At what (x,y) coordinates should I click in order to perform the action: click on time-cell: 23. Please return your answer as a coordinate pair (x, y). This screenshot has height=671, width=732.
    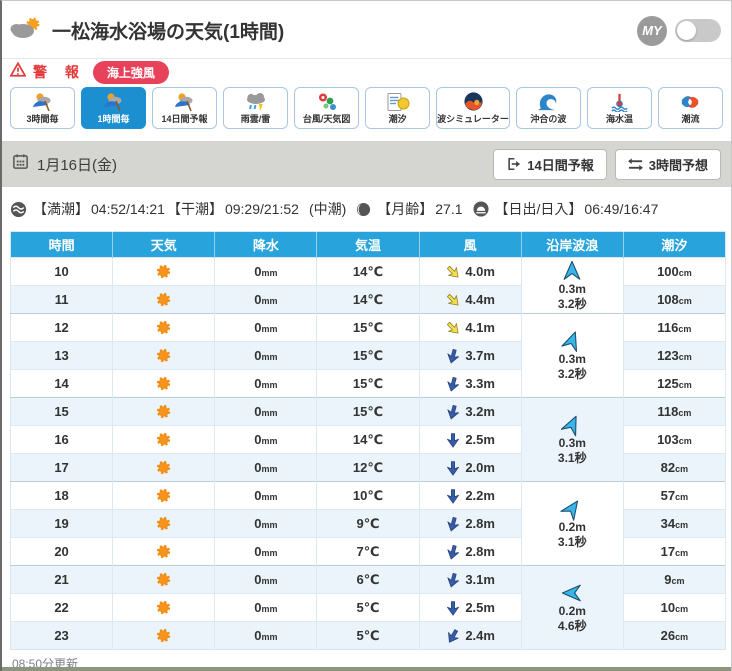
    Looking at the image, I should click on (62, 635).